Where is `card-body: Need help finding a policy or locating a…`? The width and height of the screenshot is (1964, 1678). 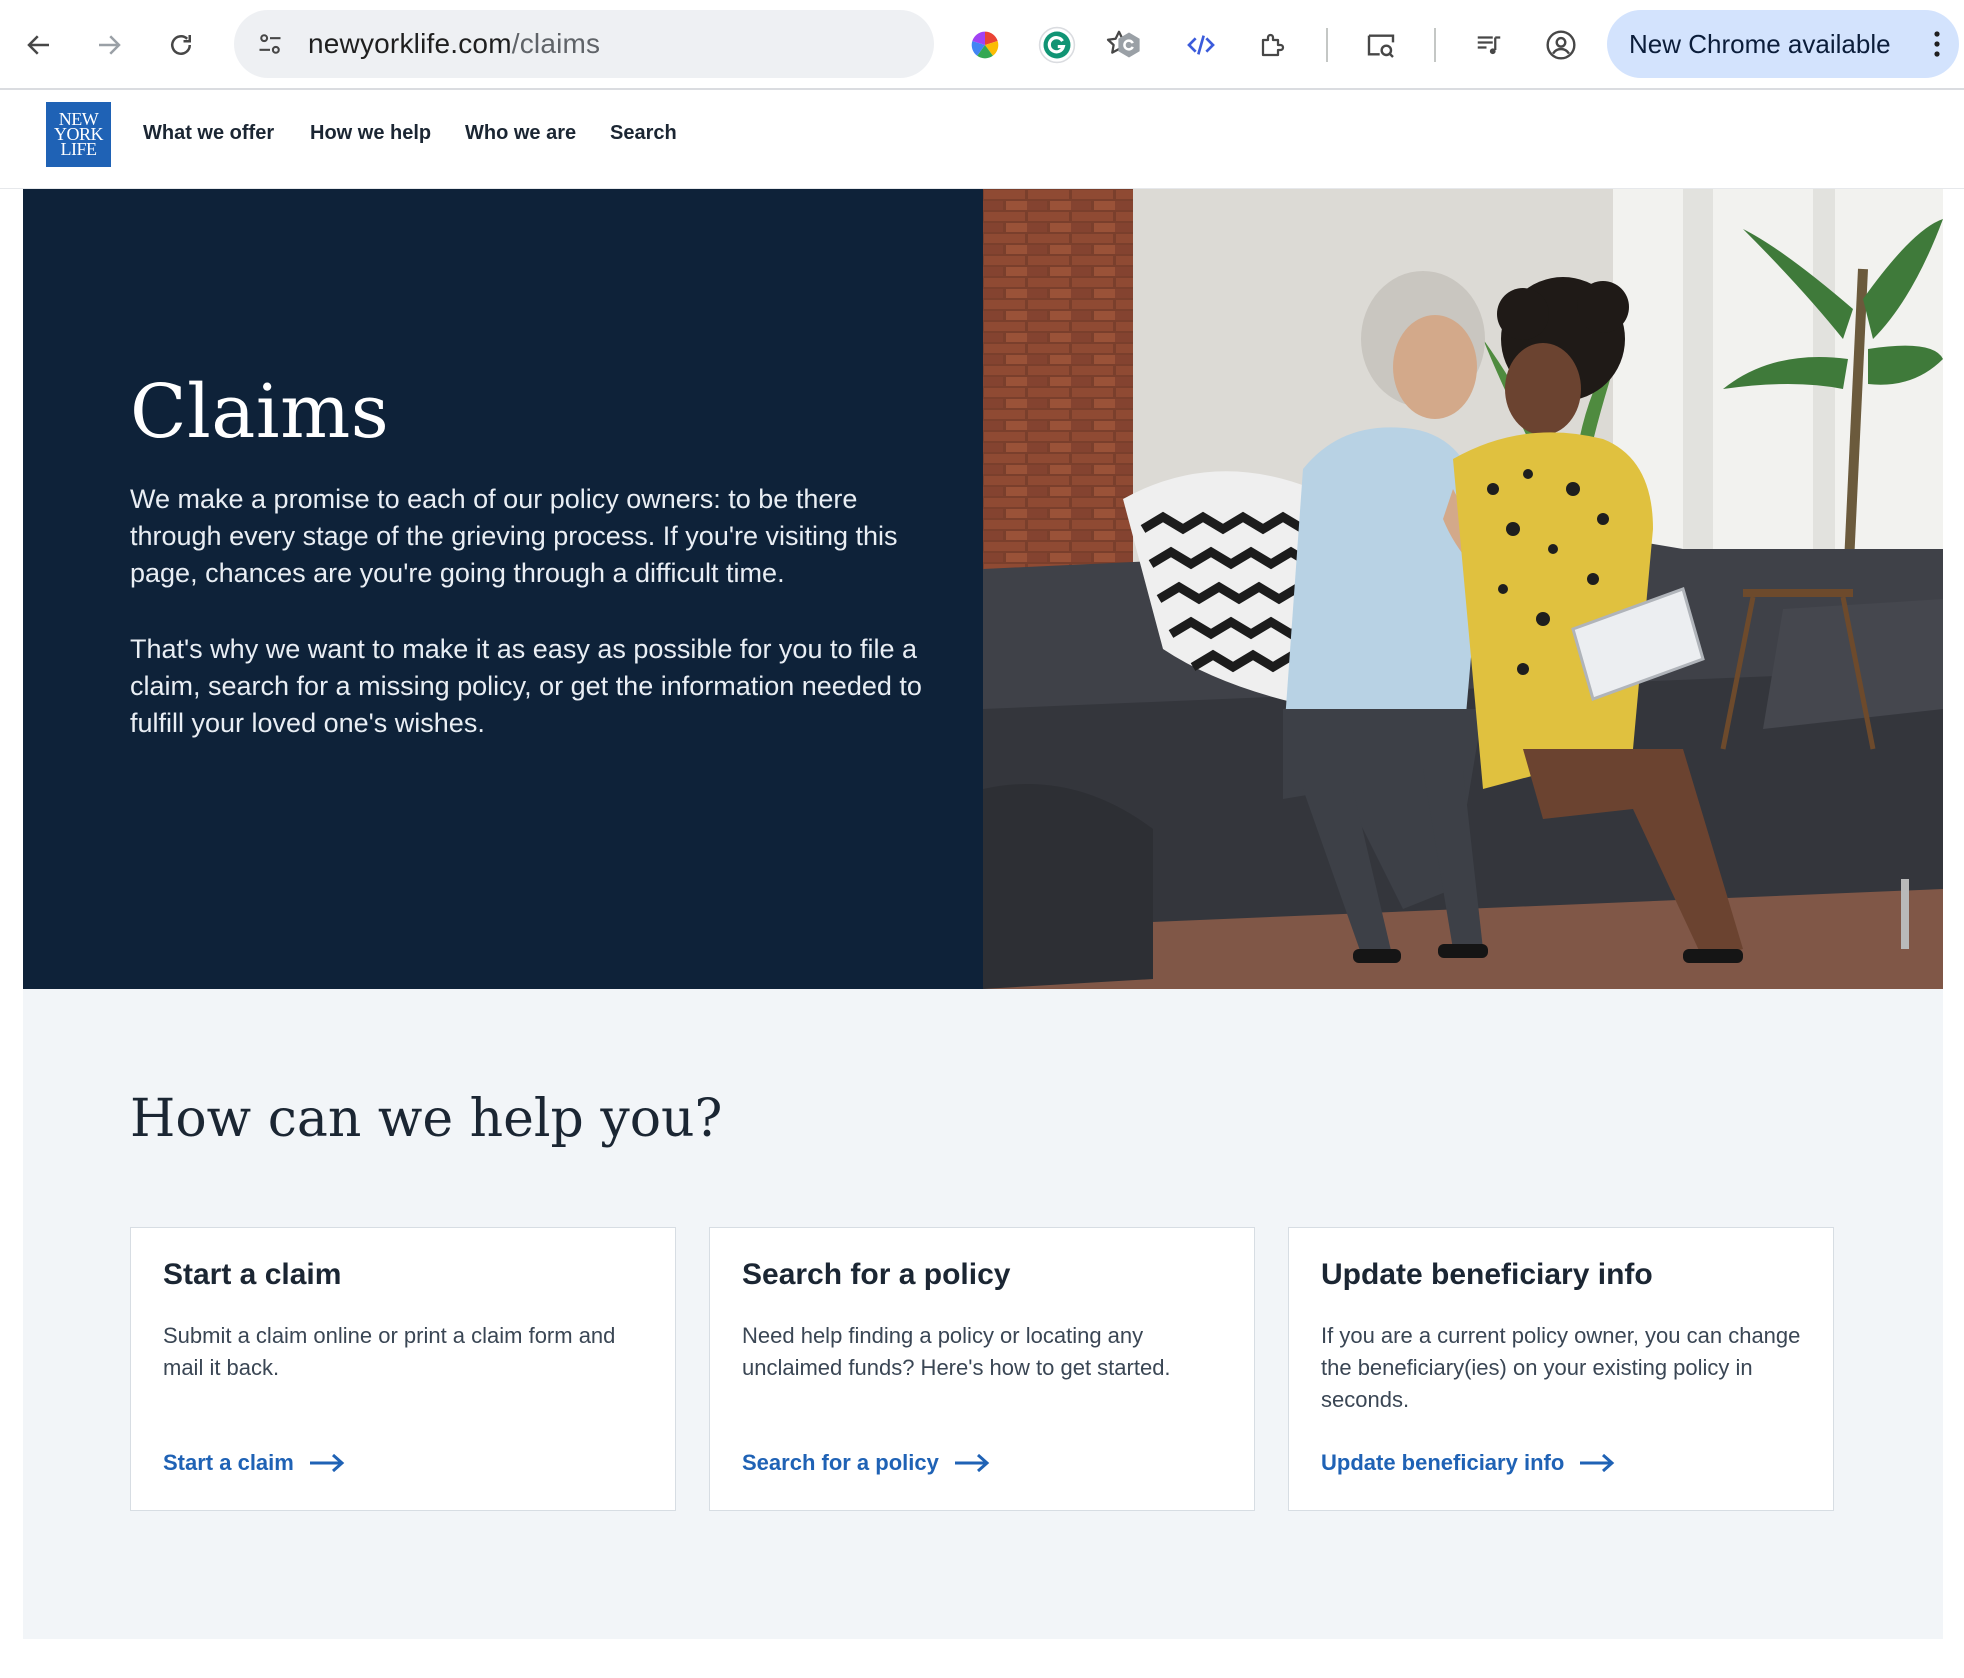 card-body: Need help finding a policy or locating a… is located at coordinates (956, 1351).